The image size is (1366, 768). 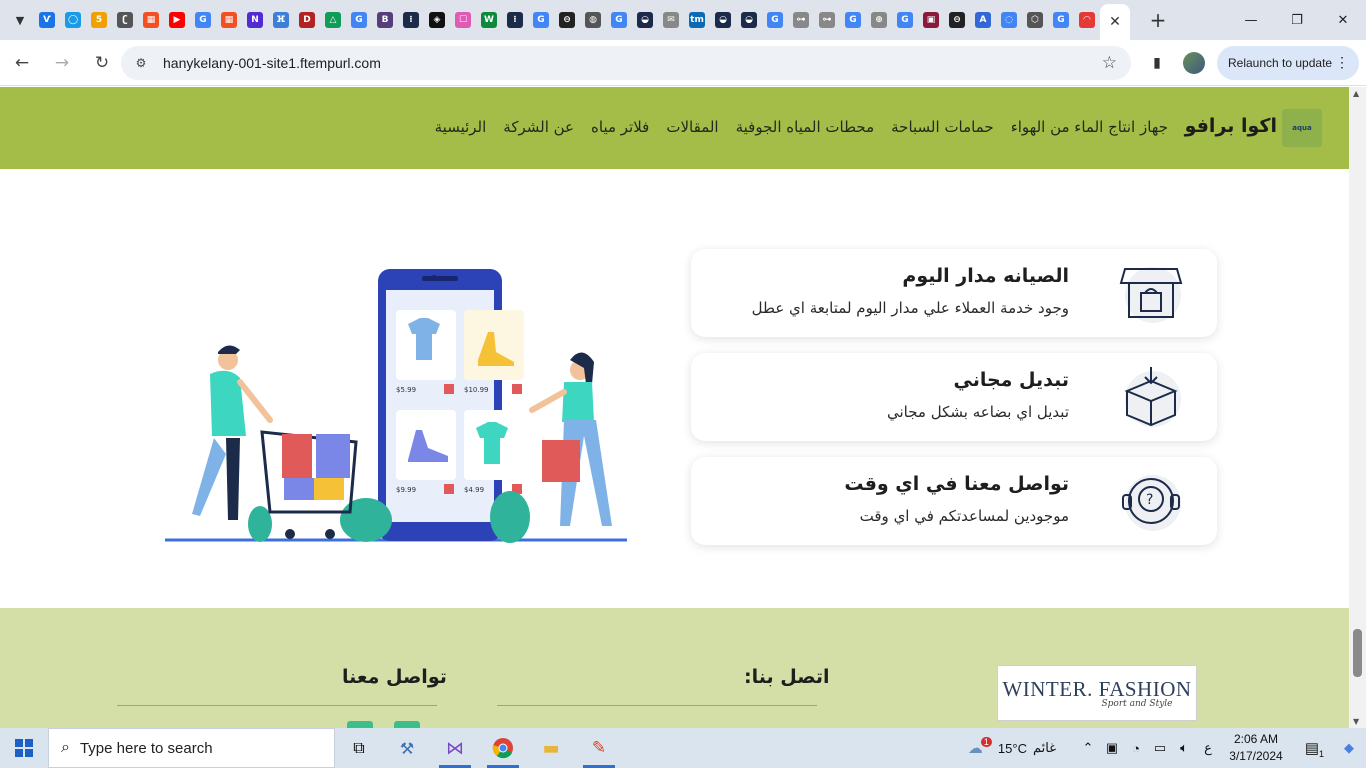 I want to click on browser-tab: A, so click(x=983, y=20).